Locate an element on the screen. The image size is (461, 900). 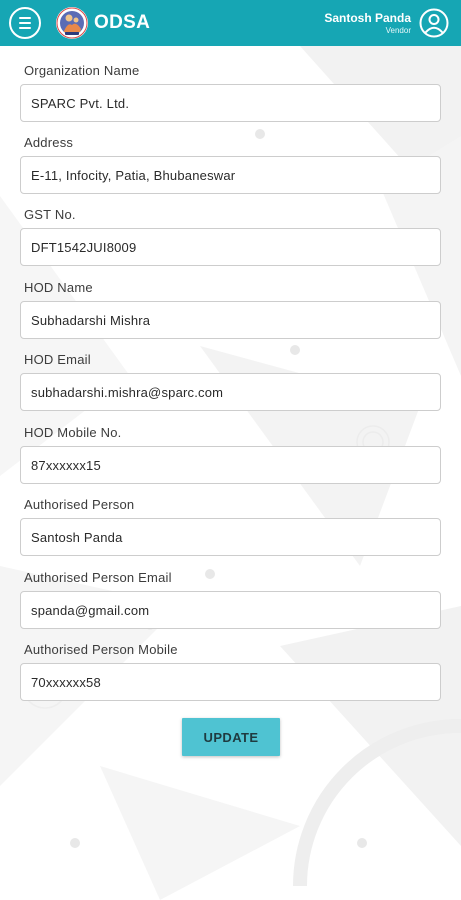
organization-name-label: Organization Name is located at coordinates (82, 70).